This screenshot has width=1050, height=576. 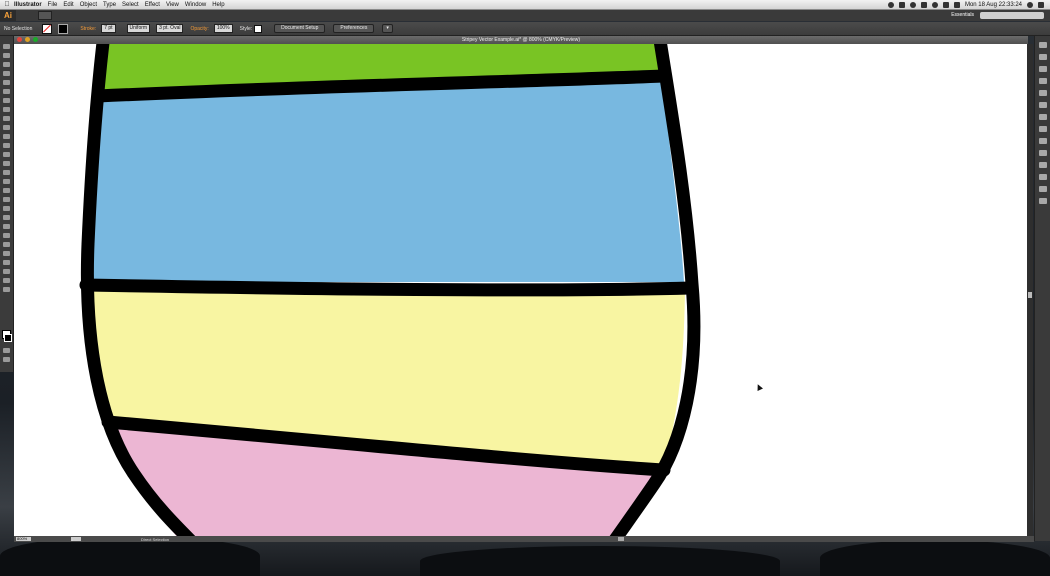 What do you see at coordinates (1043, 141) in the screenshot?
I see `appearance-panel-icon` at bounding box center [1043, 141].